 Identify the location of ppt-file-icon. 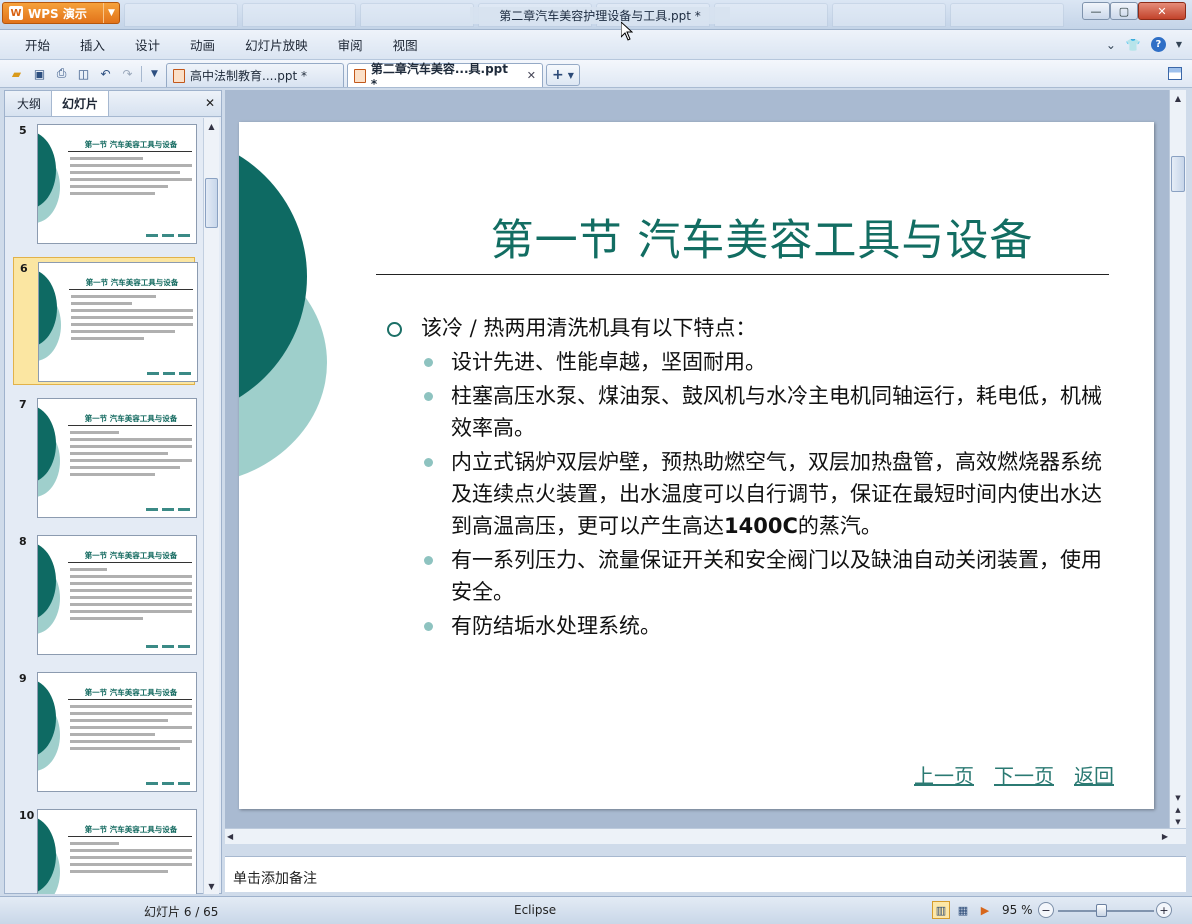
(179, 75).